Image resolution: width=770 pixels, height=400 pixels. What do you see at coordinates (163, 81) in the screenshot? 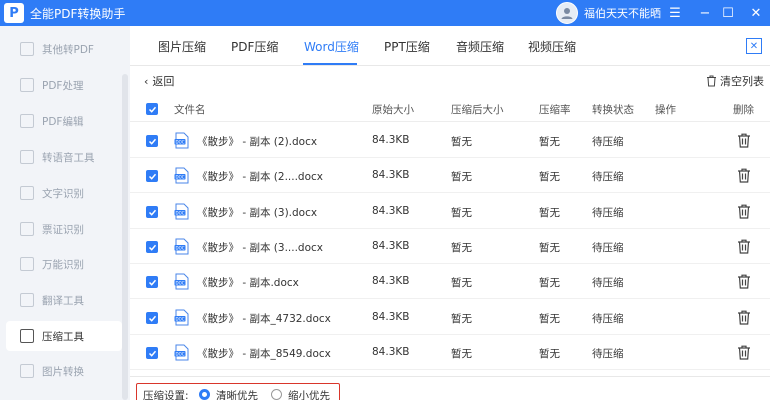
I see `back-label: 返回` at bounding box center [163, 81].